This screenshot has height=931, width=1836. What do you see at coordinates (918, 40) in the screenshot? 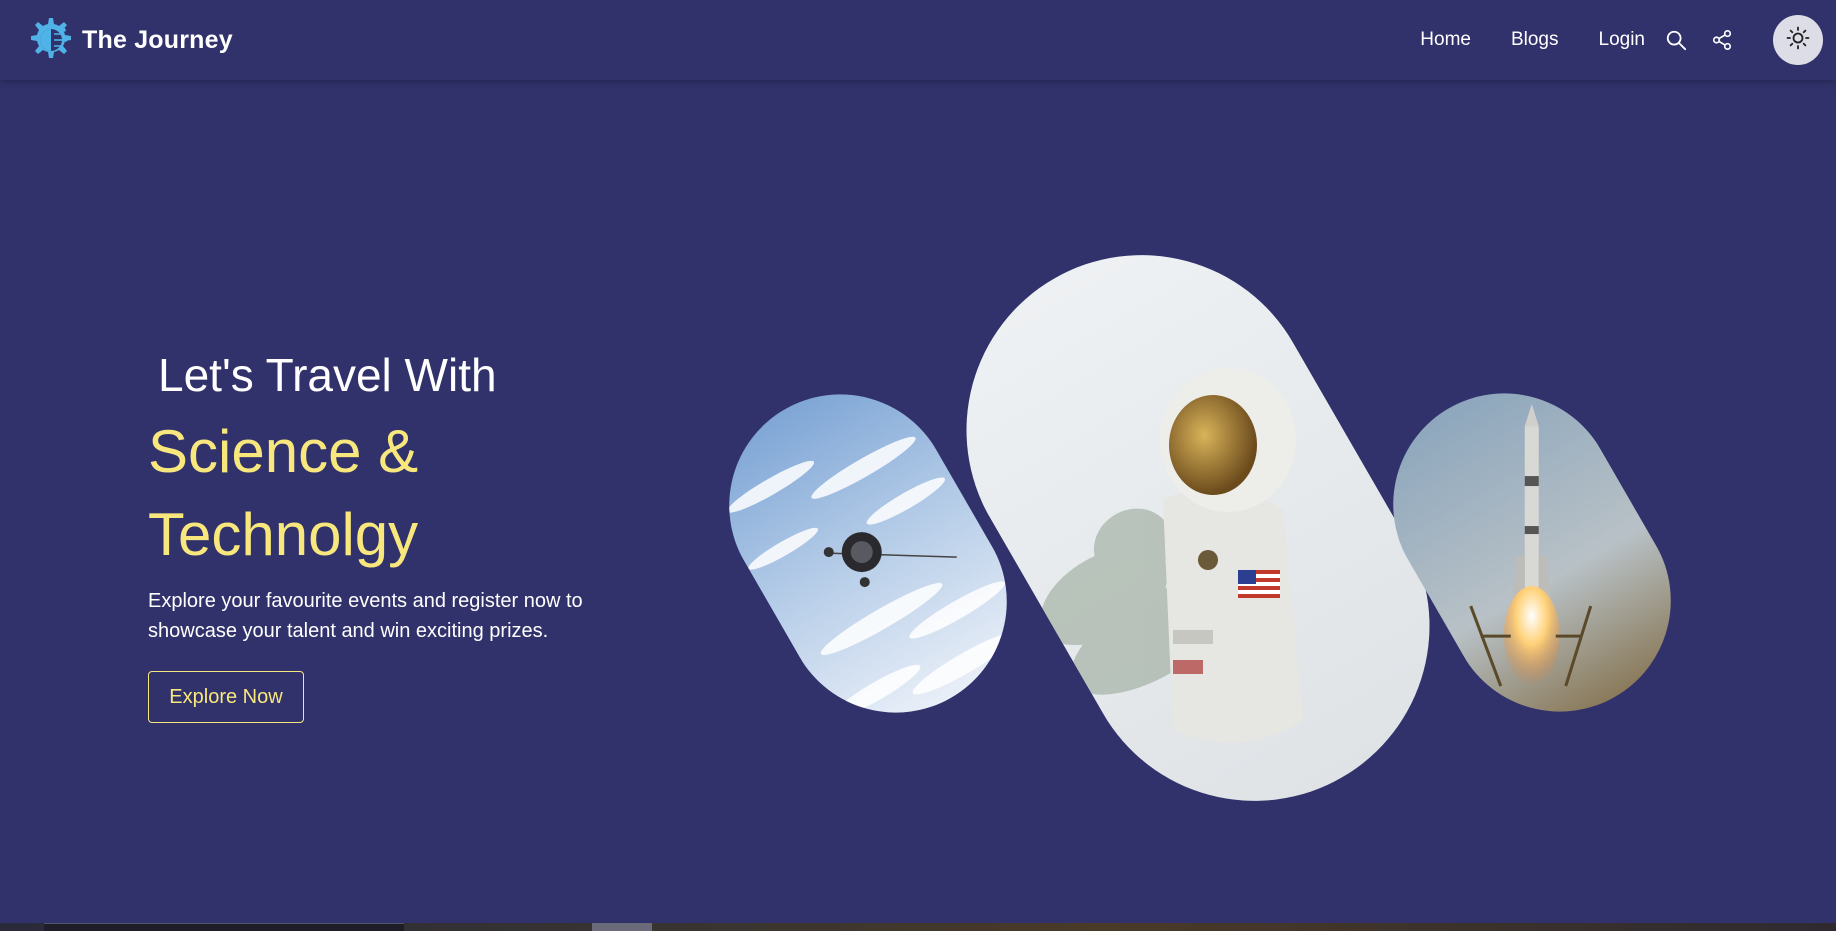
I see `top-navbar: The Journey Home Blogs Login` at bounding box center [918, 40].